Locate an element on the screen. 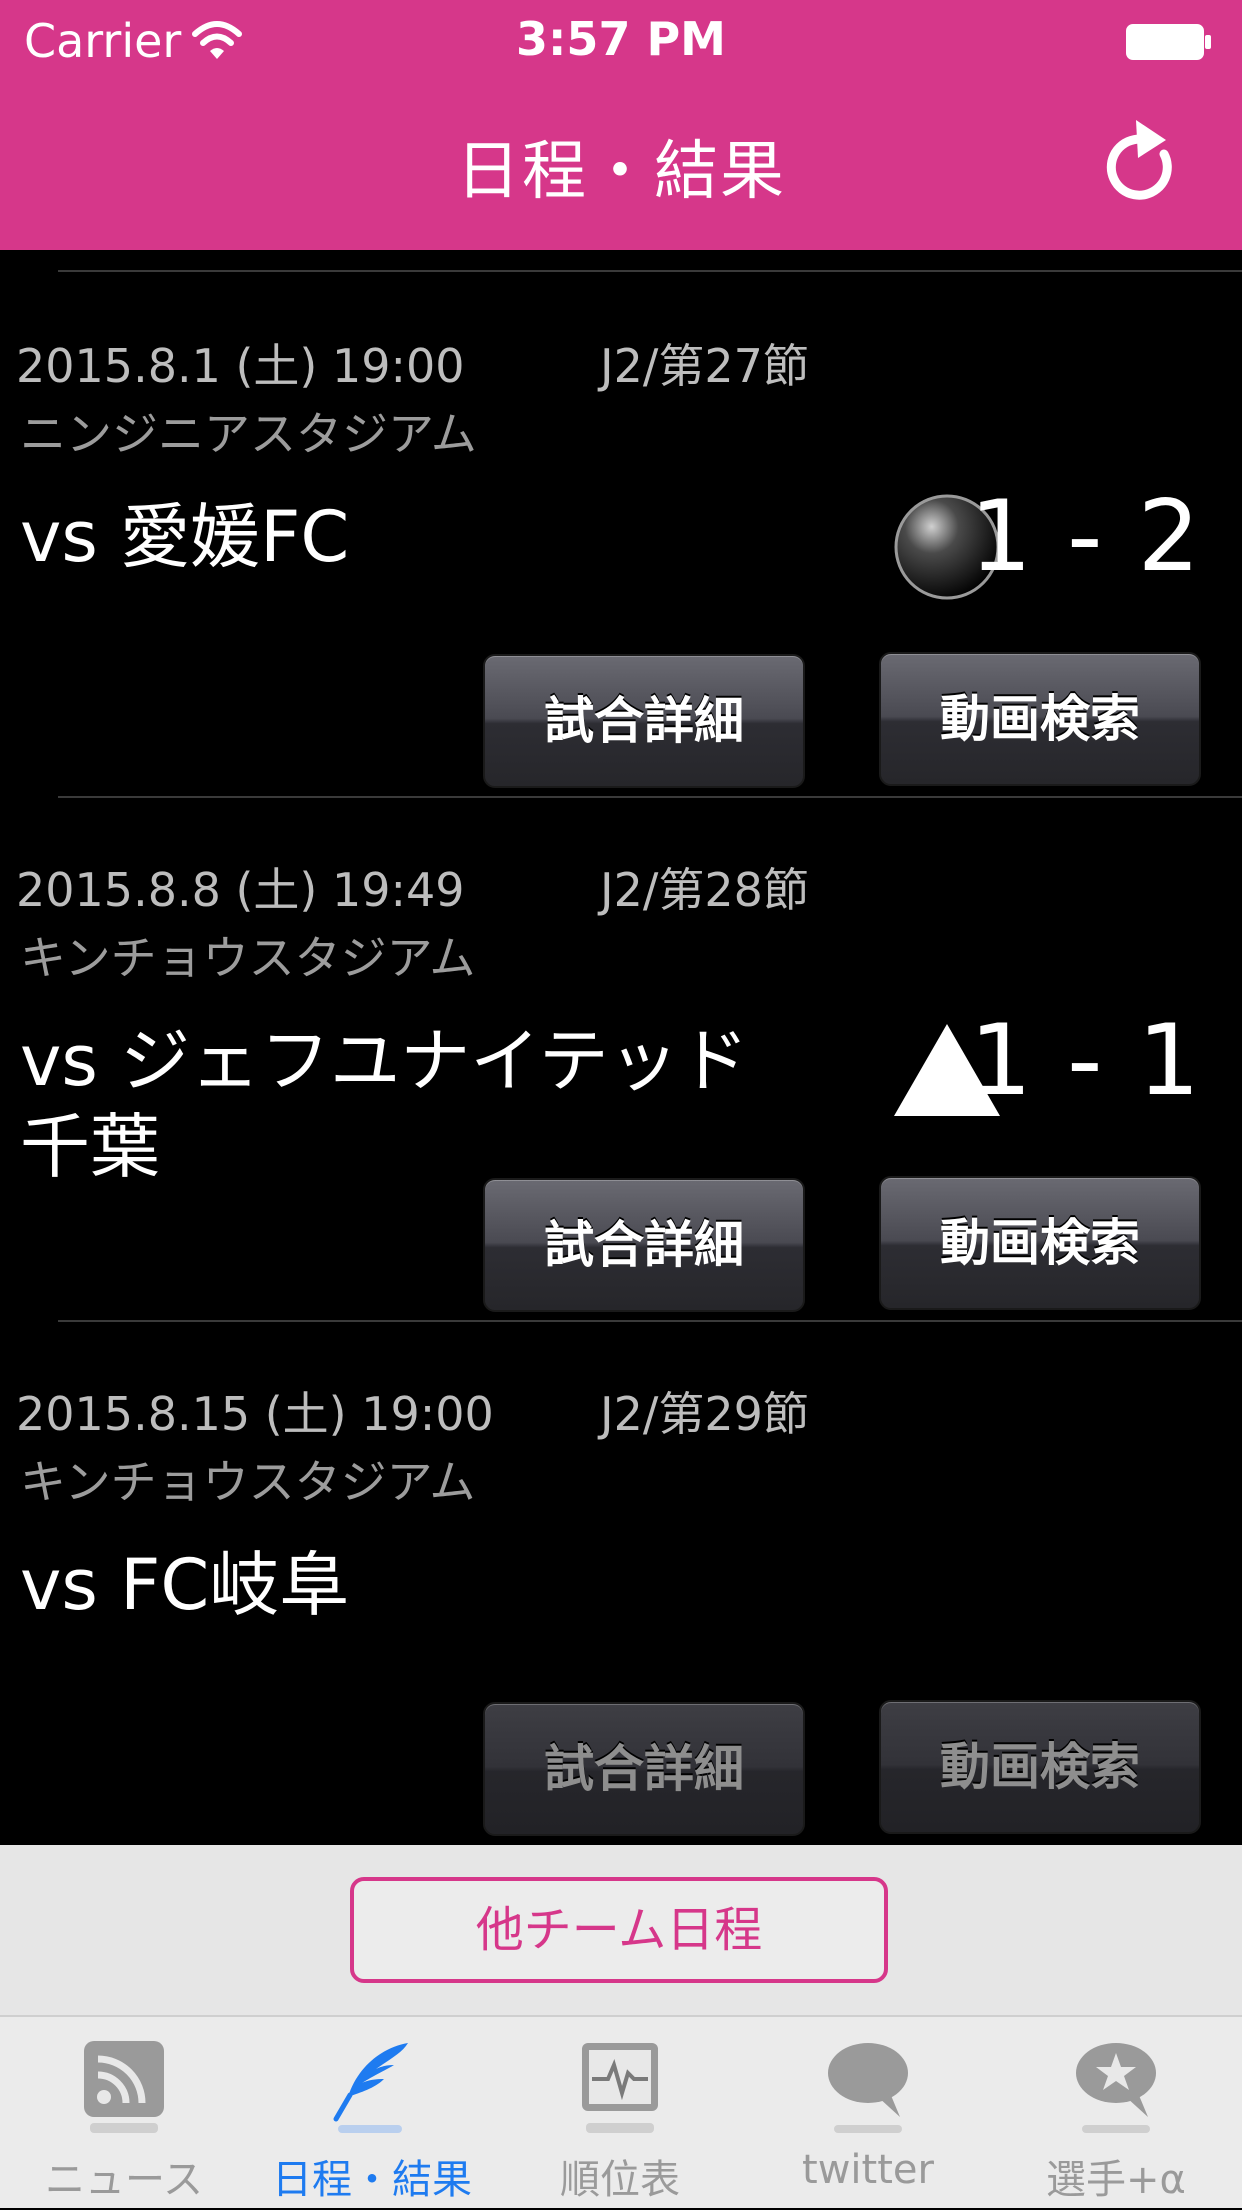  tab-bar: ニュース 日程・結果 順位表 twitter 選手+α is located at coordinates (621, 2111).